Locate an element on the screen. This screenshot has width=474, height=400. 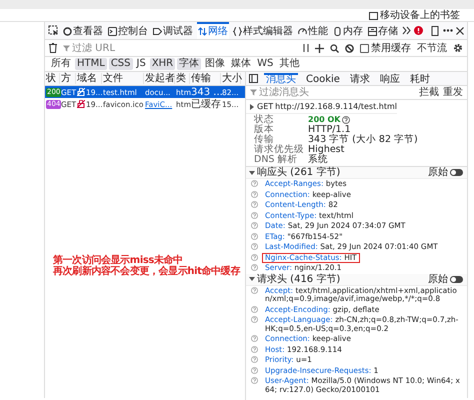
column-header: 状 is located at coordinates (52, 78).